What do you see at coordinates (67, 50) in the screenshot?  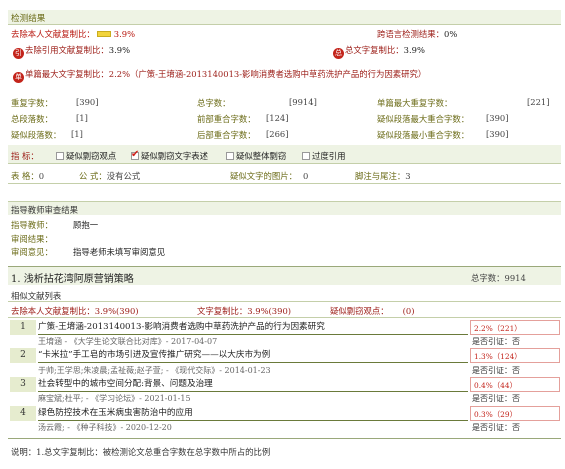 I see `cite-excluded-label: 去除引用文献复制比：` at bounding box center [67, 50].